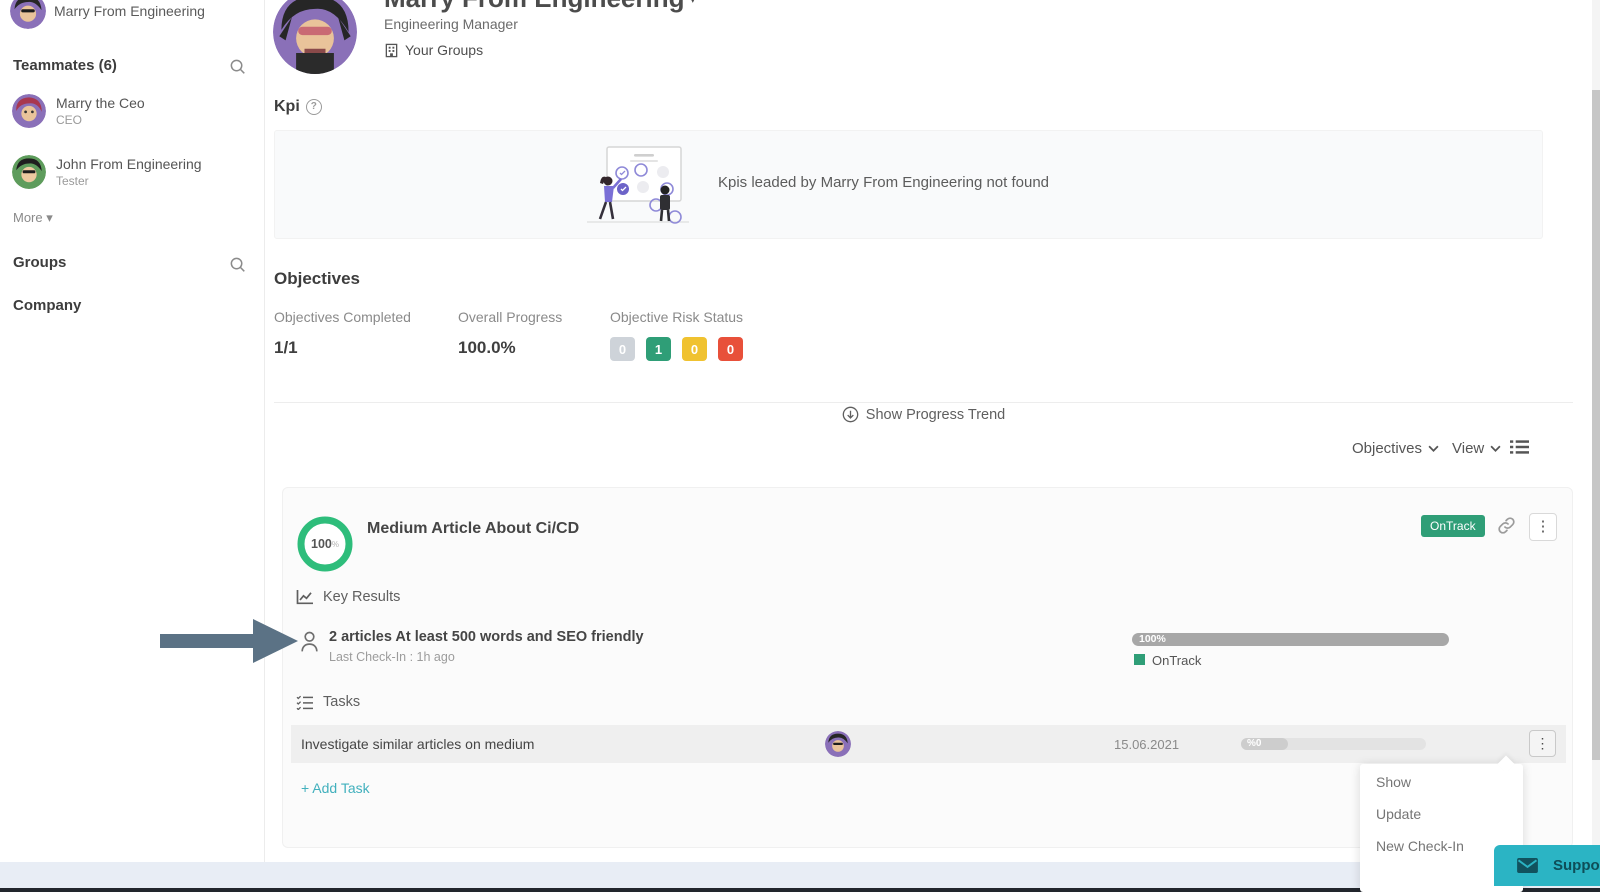 This screenshot has height=892, width=1600. What do you see at coordinates (132, 116) in the screenshot?
I see `teammate-row: Marry the Ceo CEO` at bounding box center [132, 116].